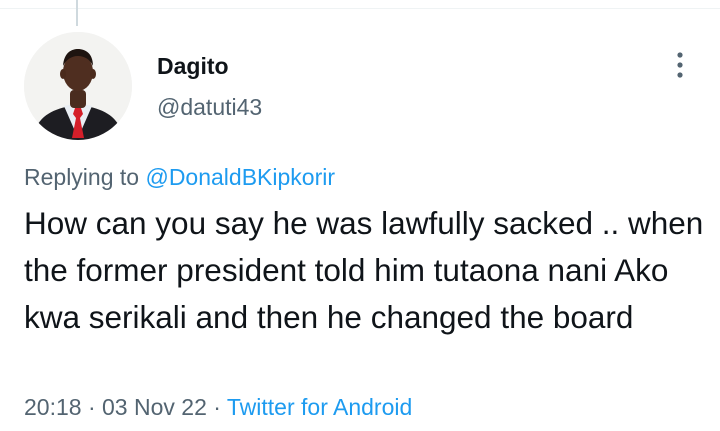 This screenshot has width=720, height=431. What do you see at coordinates (85, 177) in the screenshot?
I see `replying-to-label: Replying to` at bounding box center [85, 177].